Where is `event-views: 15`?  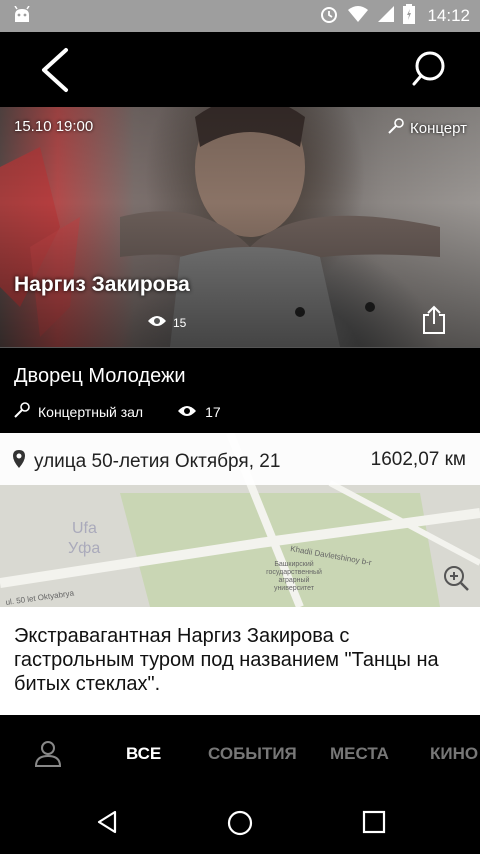 event-views: 15 is located at coordinates (166, 322).